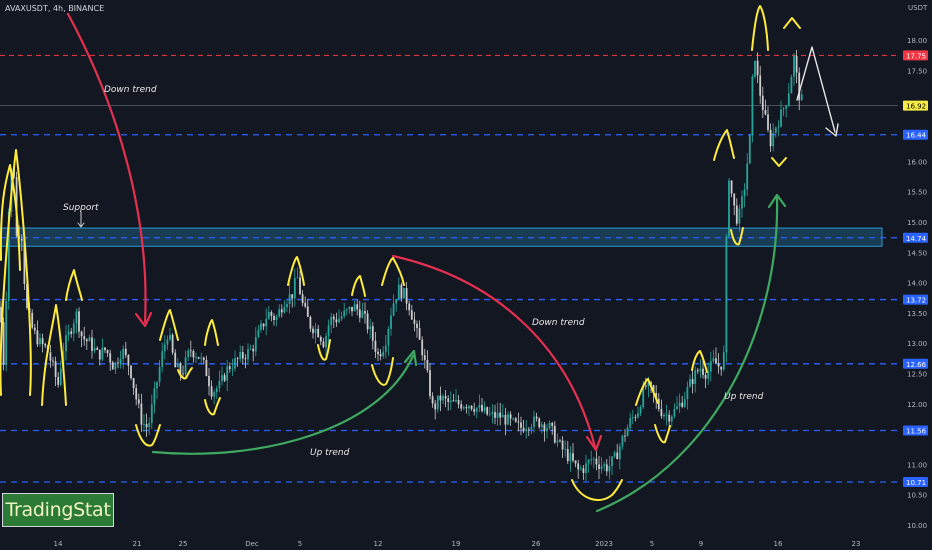 This screenshot has height=550, width=932. I want to click on price-tick-label: 11.00, so click(917, 465).